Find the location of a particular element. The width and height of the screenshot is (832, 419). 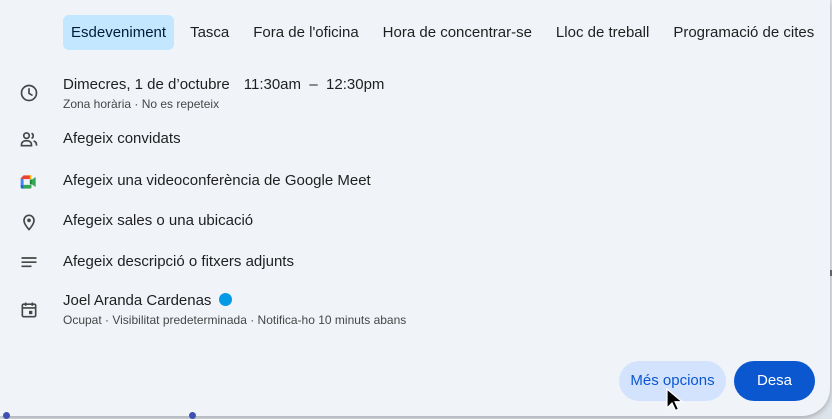

calendar-owner-name: Joel Aranda Cardenas is located at coordinates (137, 300).